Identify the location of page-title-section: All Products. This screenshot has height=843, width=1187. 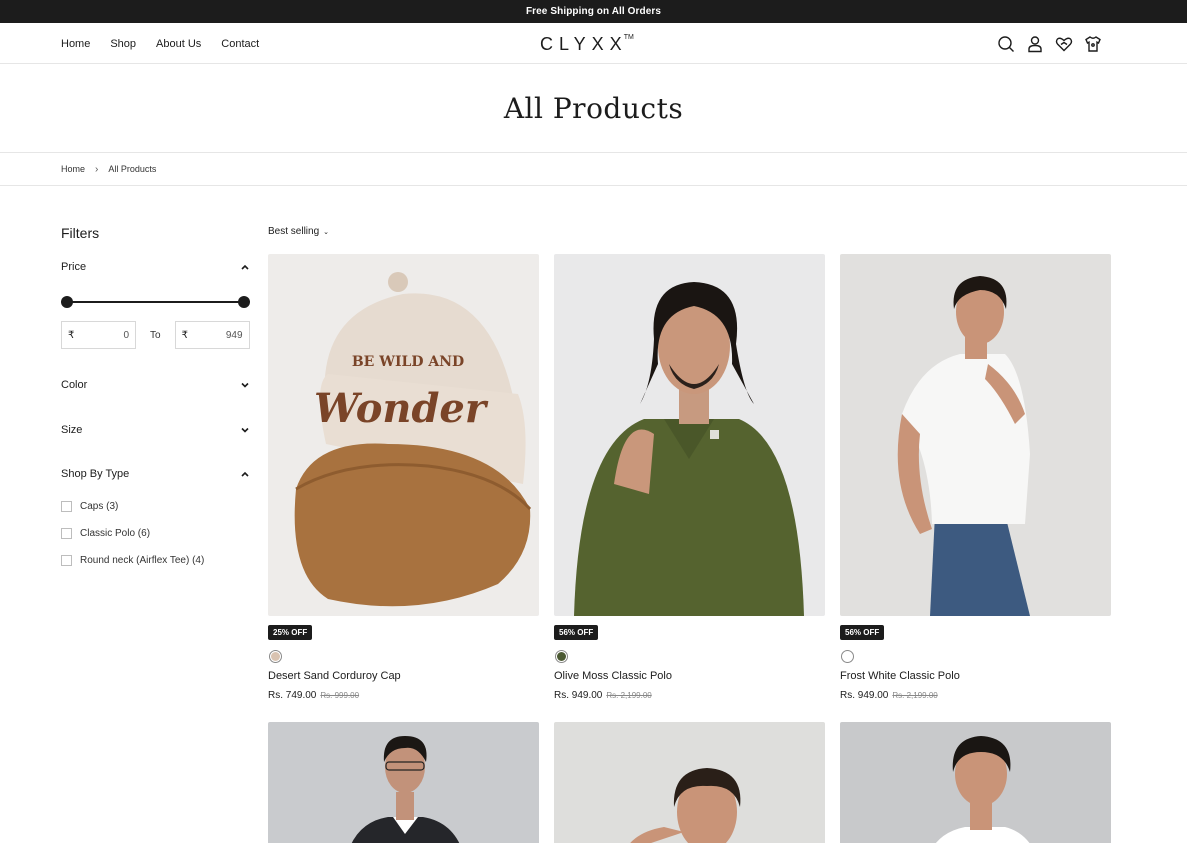
(593, 108).